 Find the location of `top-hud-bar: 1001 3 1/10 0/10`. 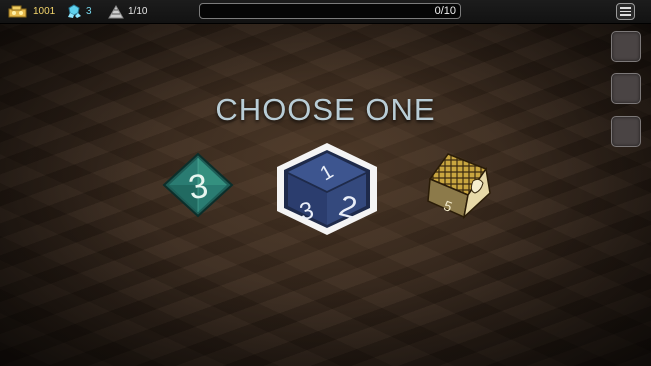

top-hud-bar: 1001 3 1/10 0/10 is located at coordinates (325, 12).